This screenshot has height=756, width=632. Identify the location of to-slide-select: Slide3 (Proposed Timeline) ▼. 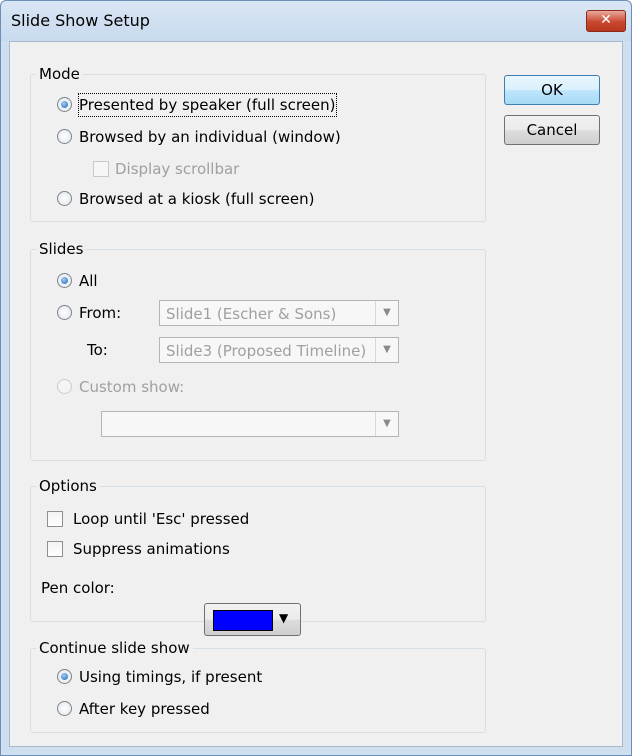
(279, 350).